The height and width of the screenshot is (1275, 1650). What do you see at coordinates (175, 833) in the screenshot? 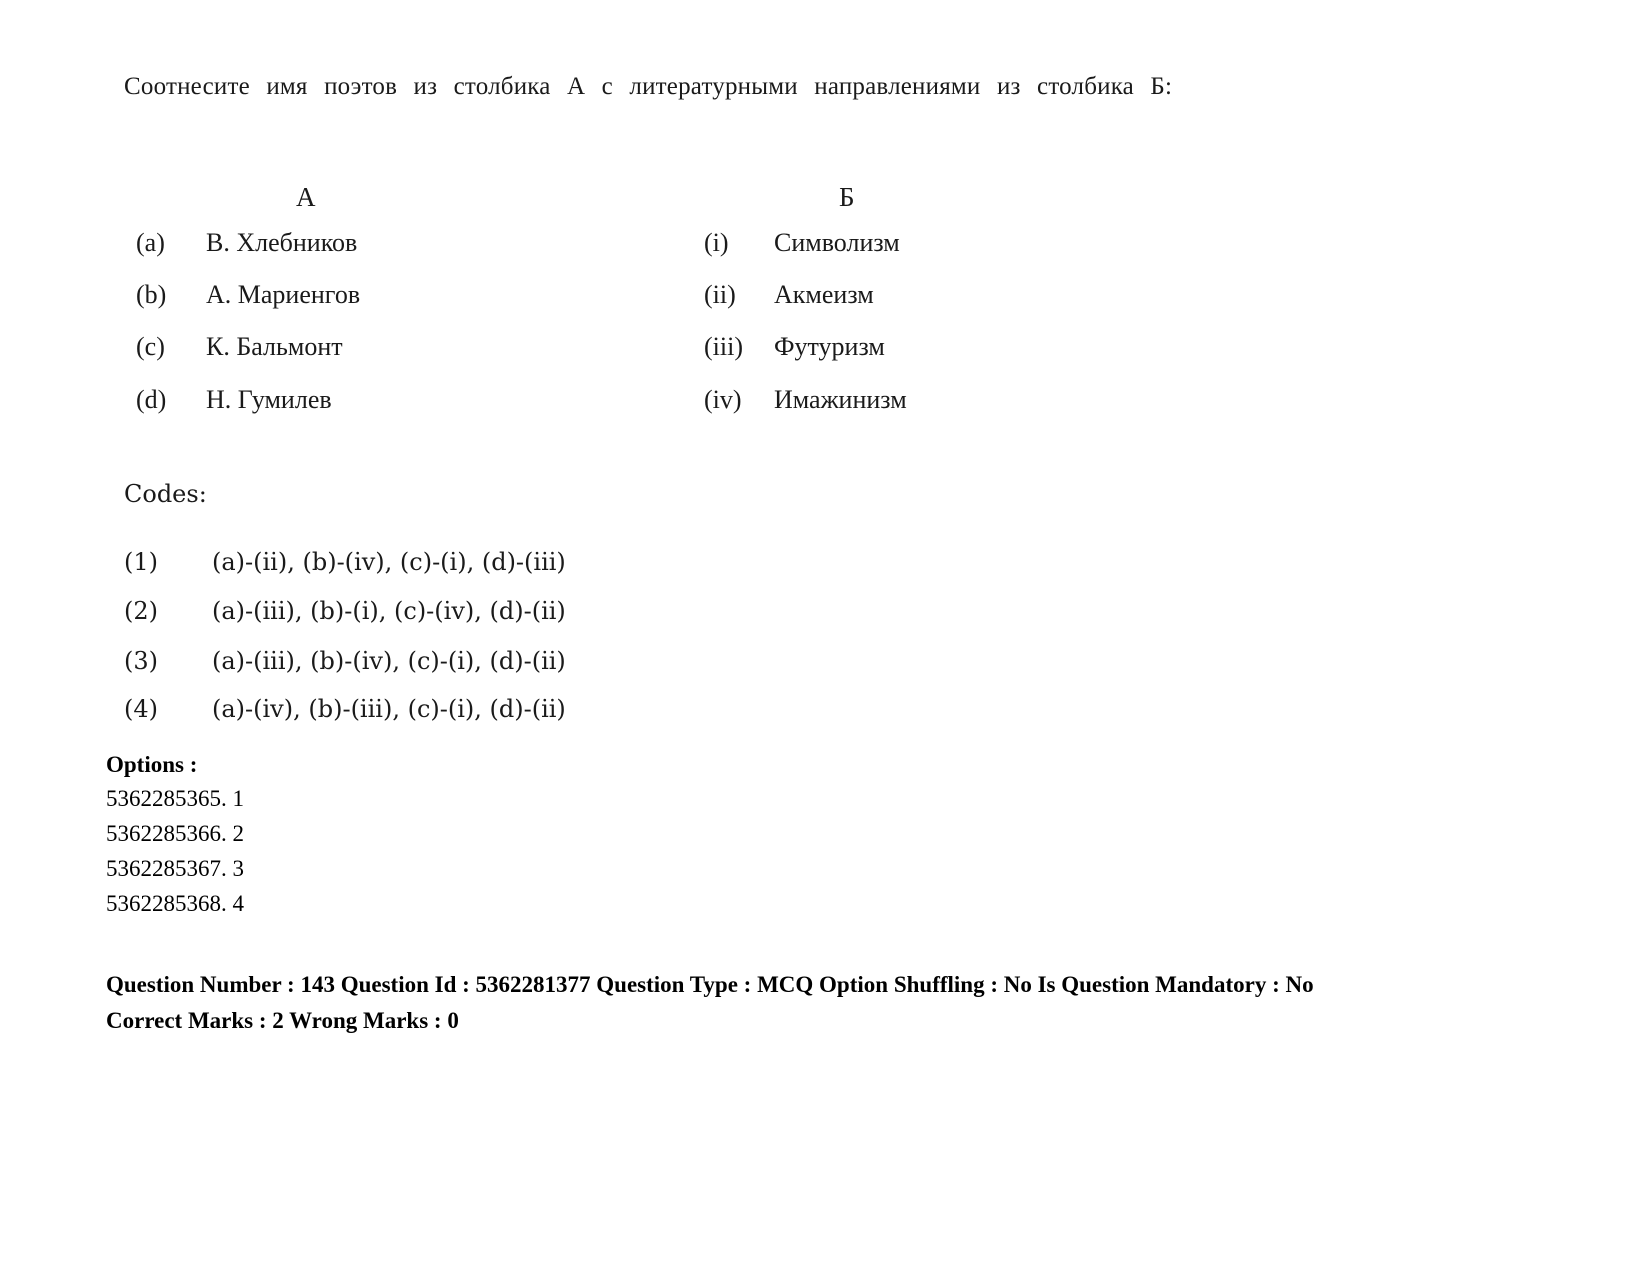
I see `option-item: 5362285366. 2` at bounding box center [175, 833].